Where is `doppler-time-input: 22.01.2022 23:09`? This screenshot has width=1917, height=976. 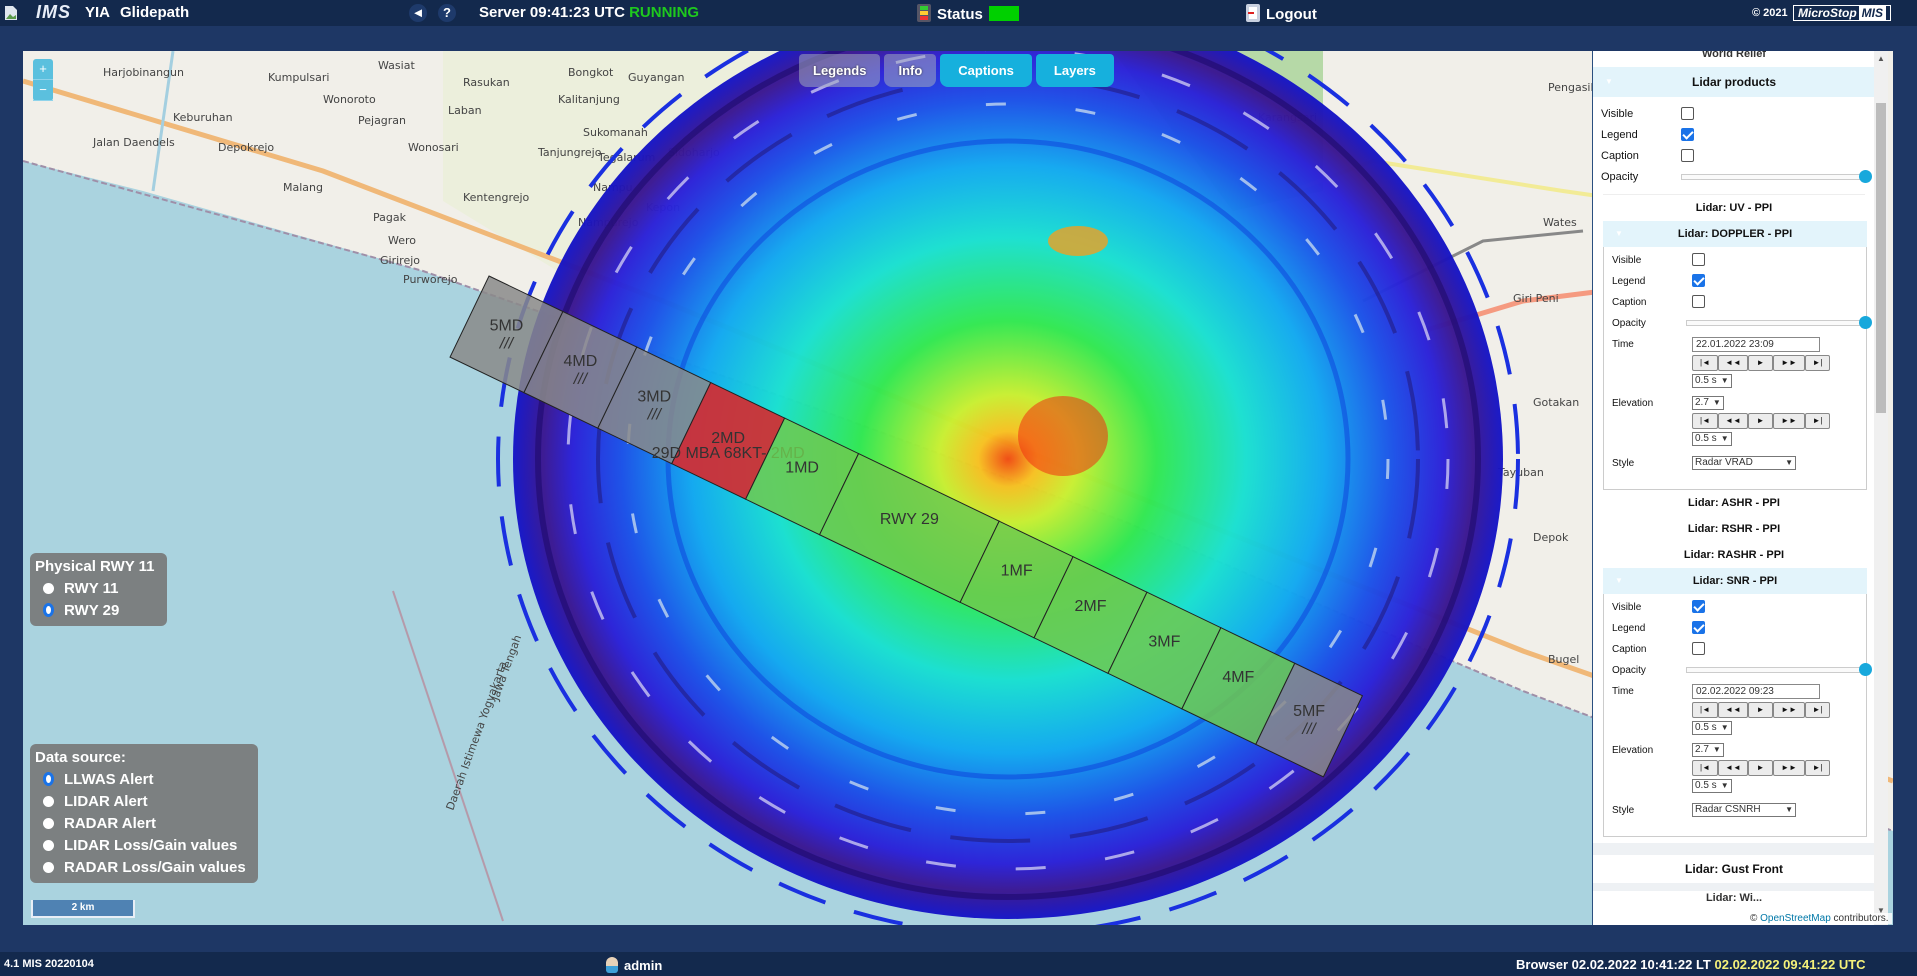 doppler-time-input: 22.01.2022 23:09 is located at coordinates (1756, 344).